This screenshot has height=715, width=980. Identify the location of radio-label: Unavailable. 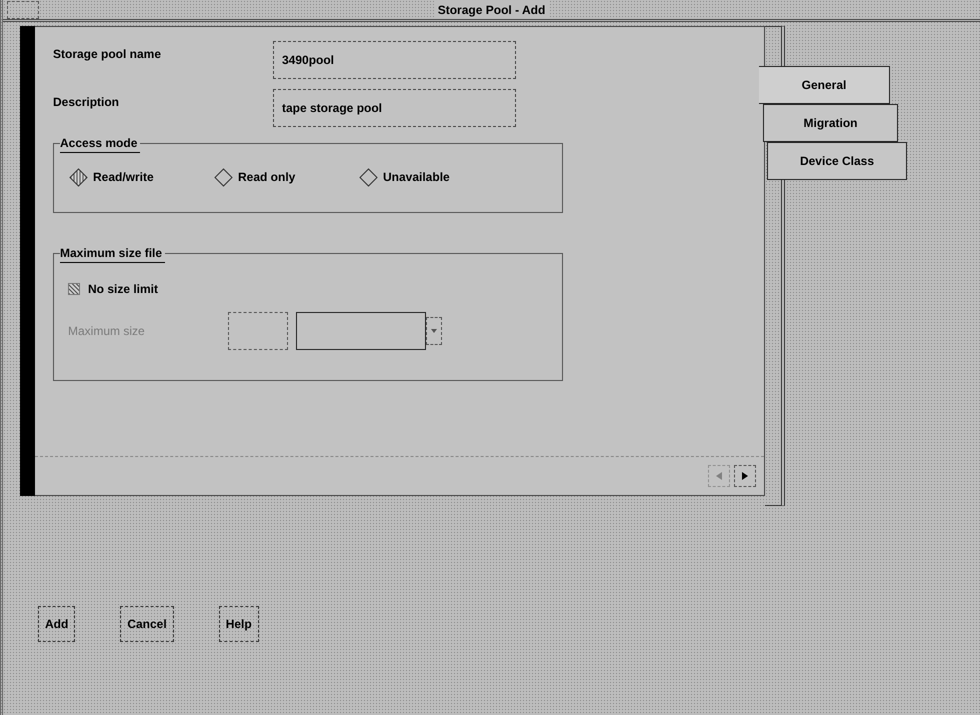
(416, 177).